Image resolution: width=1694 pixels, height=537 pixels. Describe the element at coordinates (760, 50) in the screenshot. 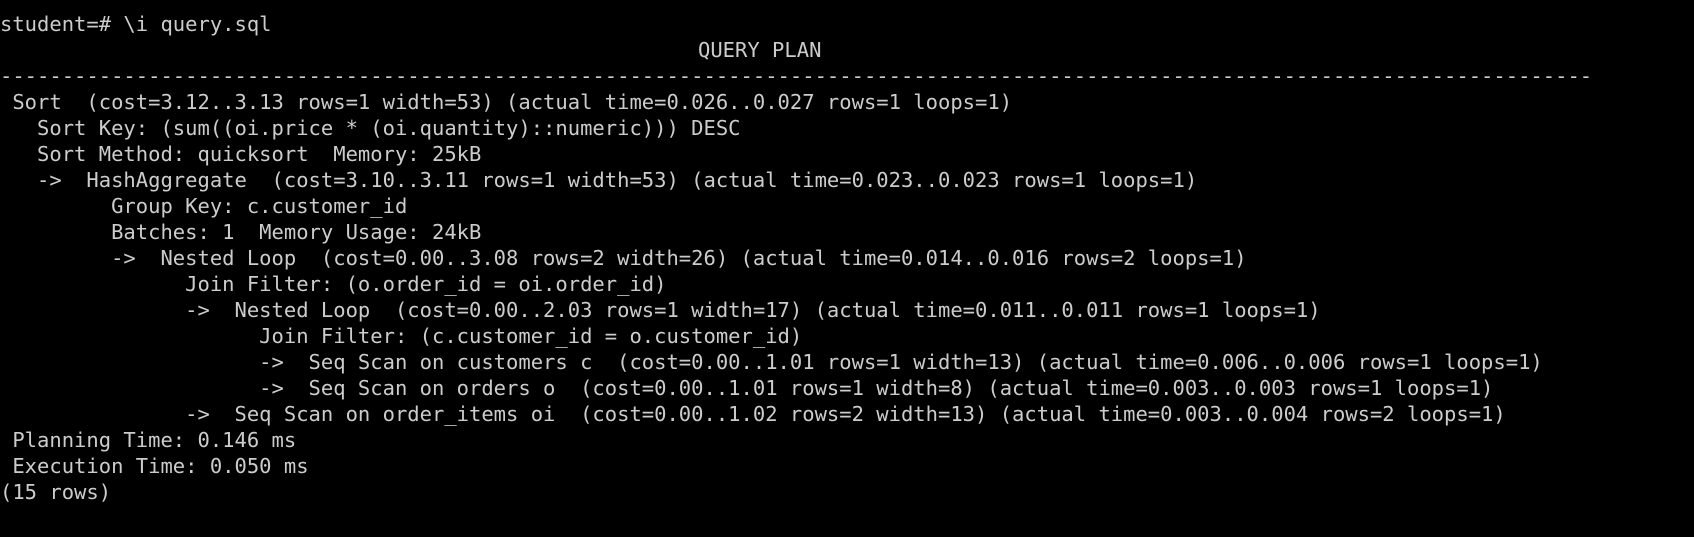

I see `query-plan-header: QUERY PLAN` at that location.